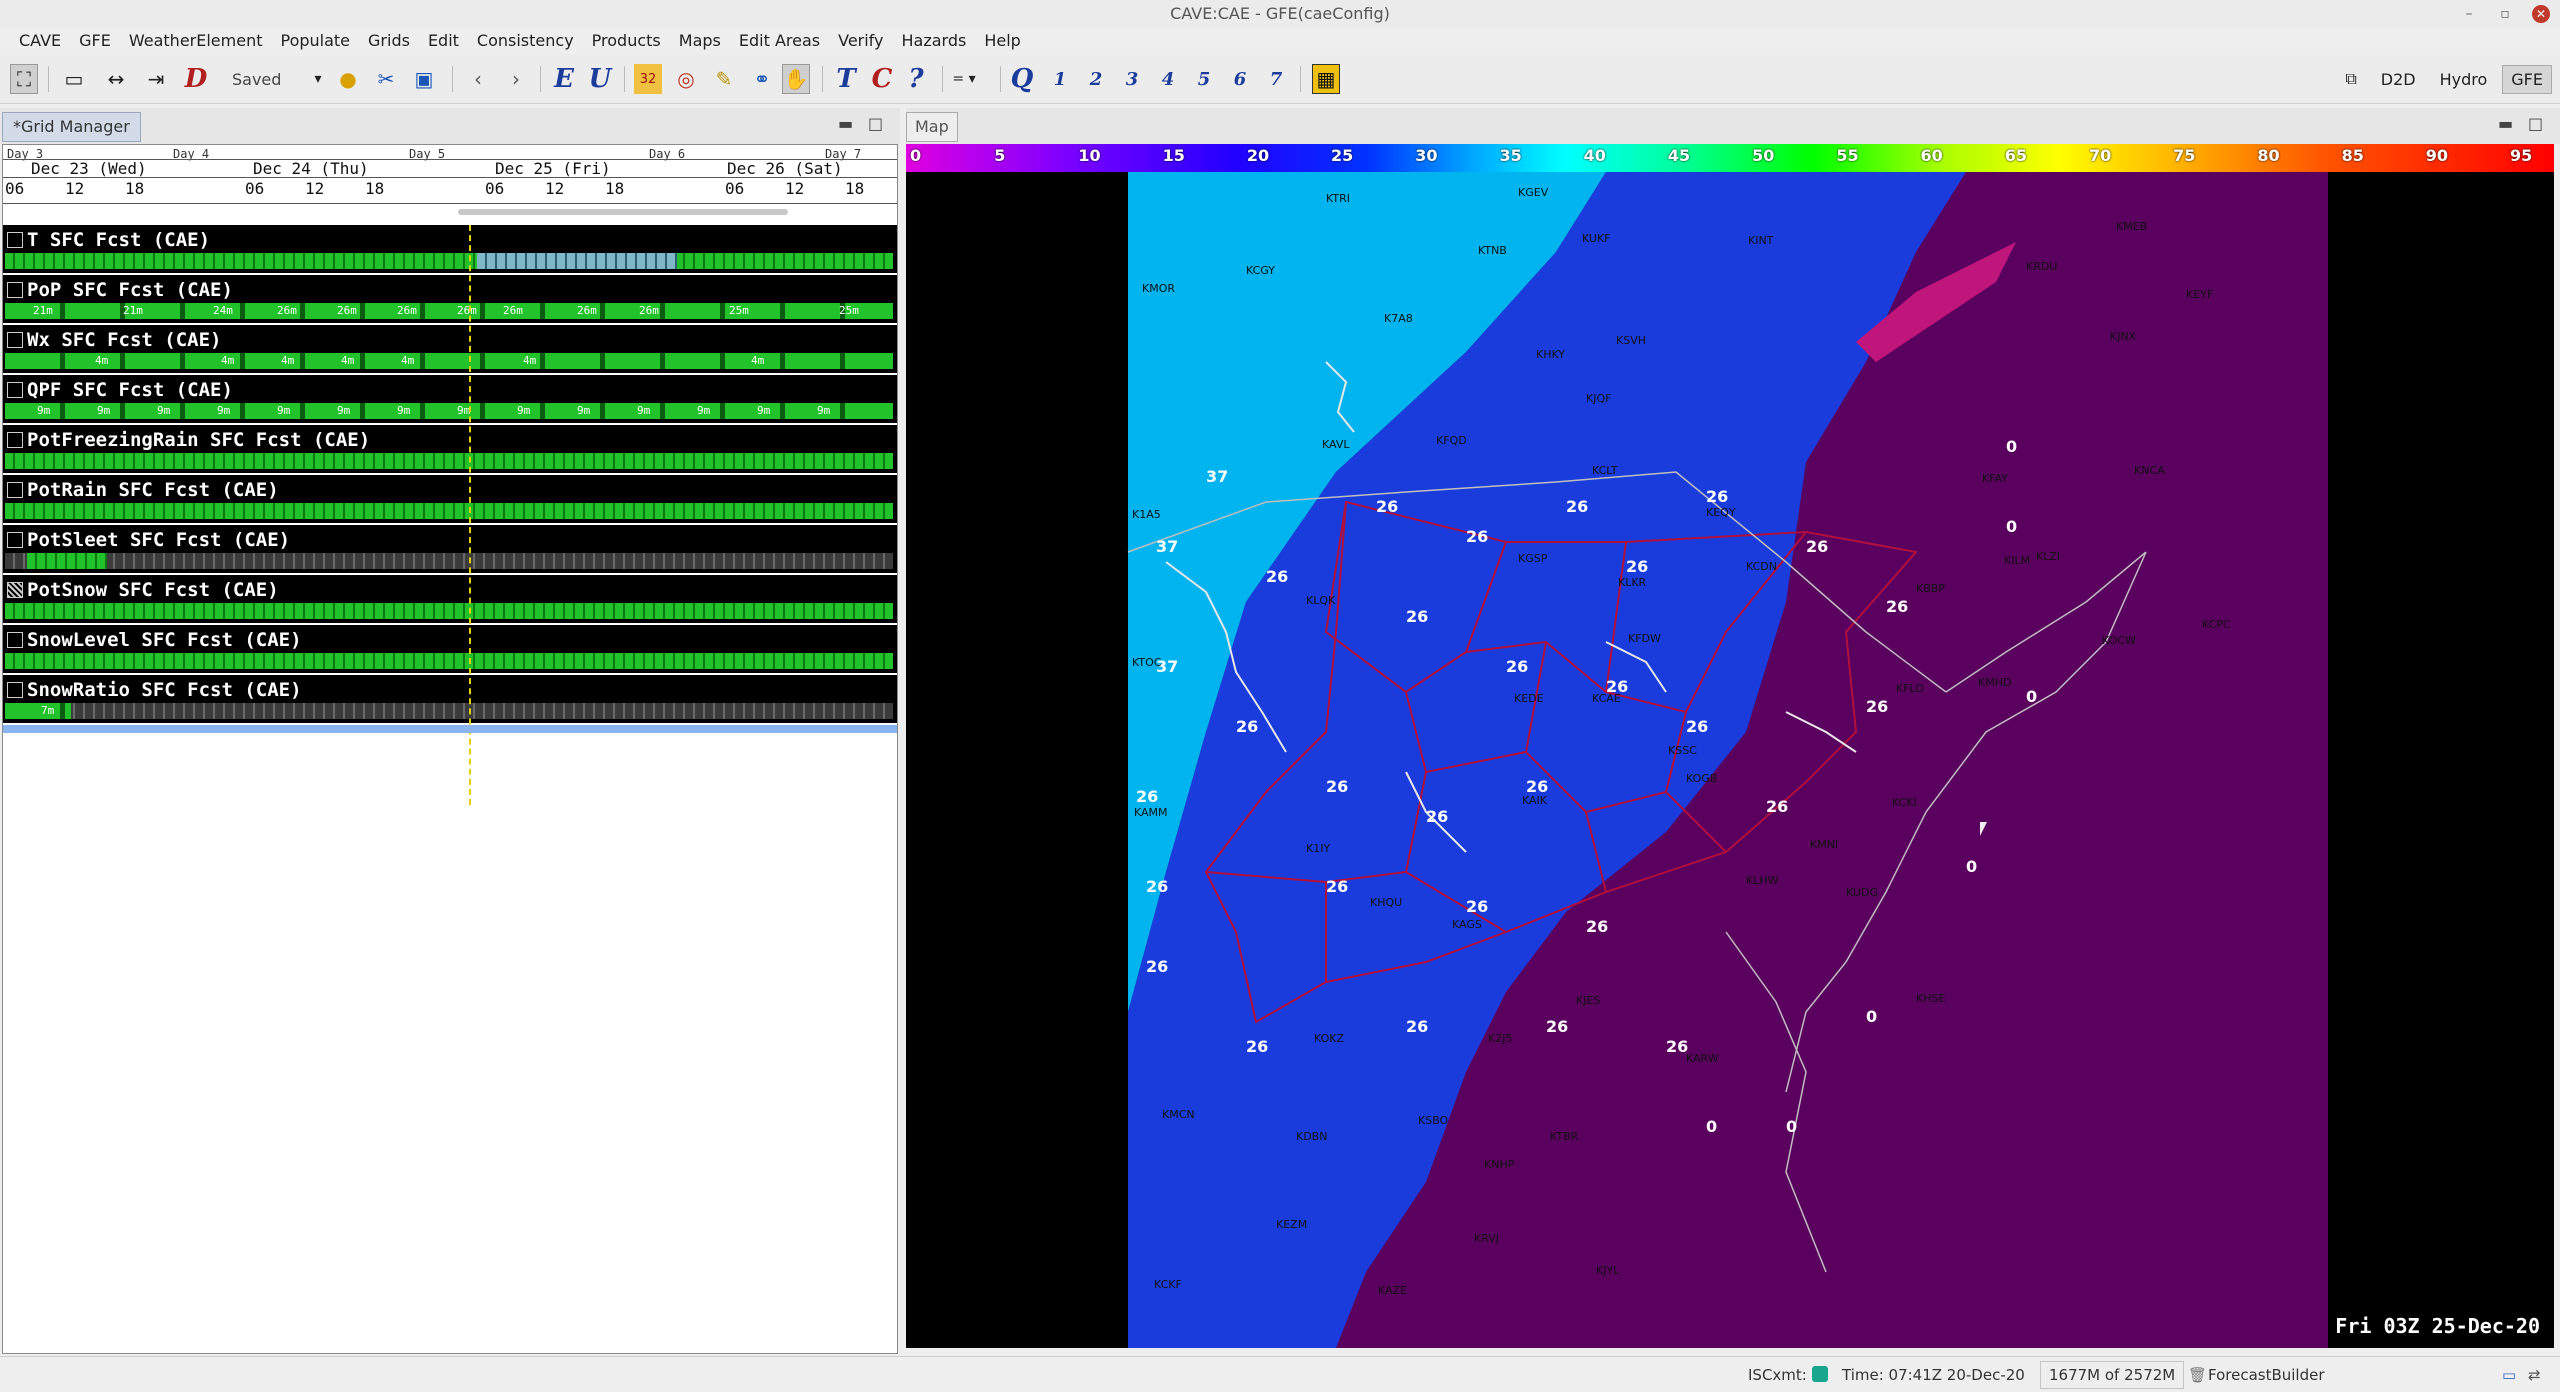 Image resolution: width=2560 pixels, height=1392 pixels. What do you see at coordinates (648, 79) in the screenshot?
I see `delta-icon: 32` at bounding box center [648, 79].